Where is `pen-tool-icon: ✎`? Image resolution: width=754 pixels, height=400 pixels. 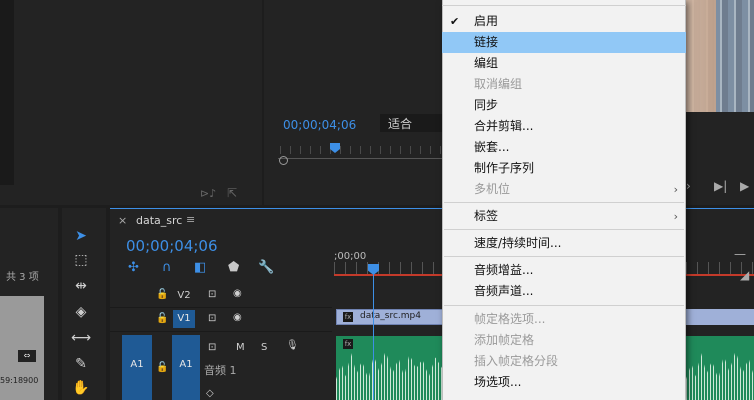
pen-tool-icon: ✎ is located at coordinates (81, 364).